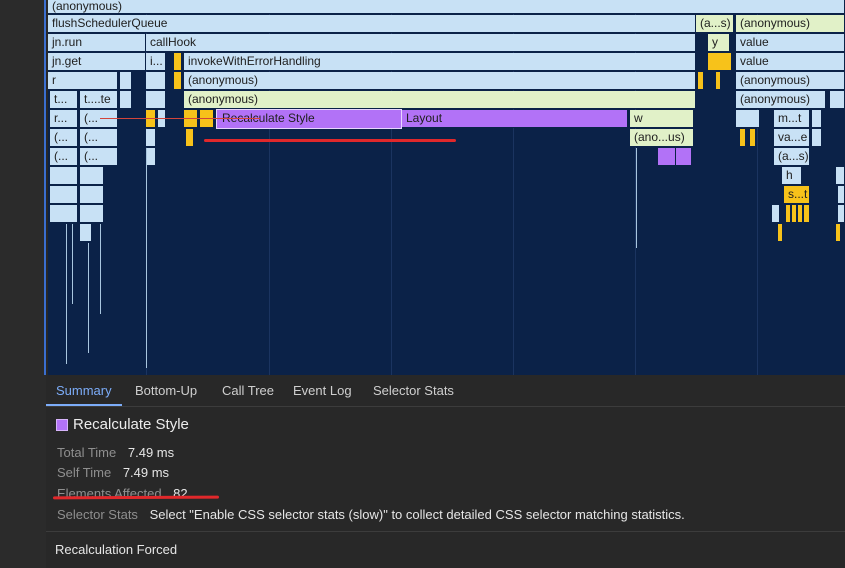 This screenshot has height=568, width=845. I want to click on gutter-edge, so click(45, 187).